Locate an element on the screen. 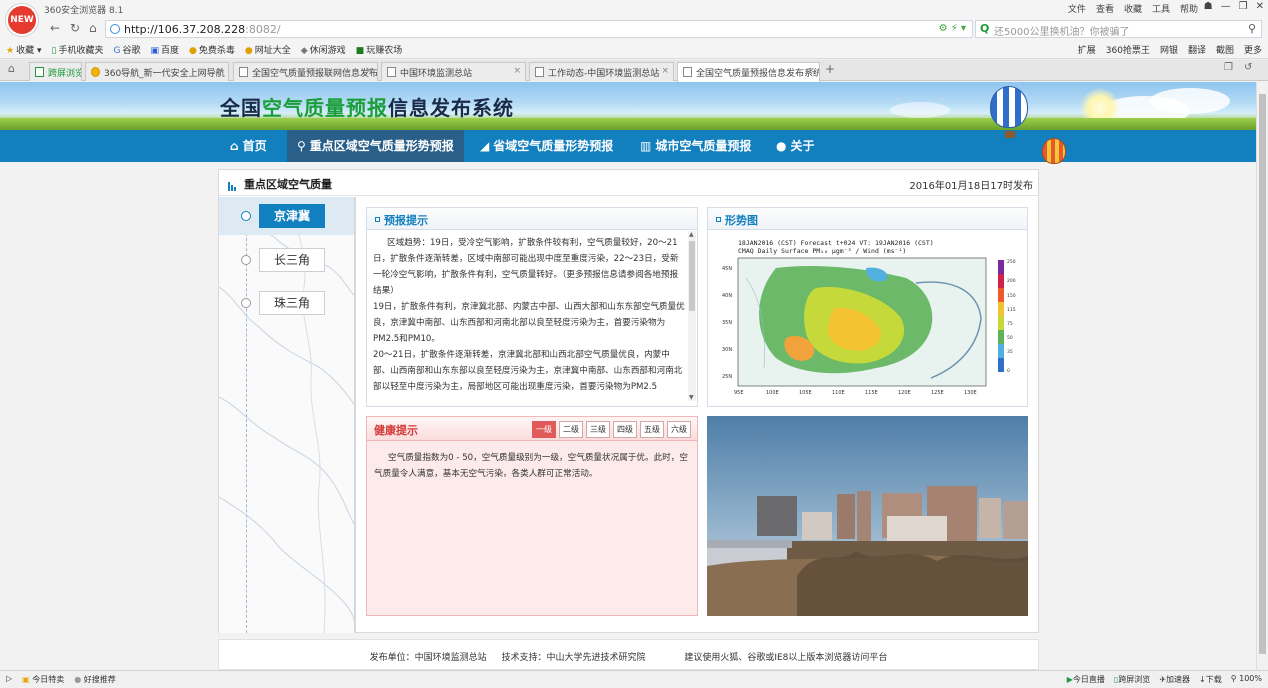 The height and width of the screenshot is (688, 1268). skin-icon: ☗ is located at coordinates (1208, 6).